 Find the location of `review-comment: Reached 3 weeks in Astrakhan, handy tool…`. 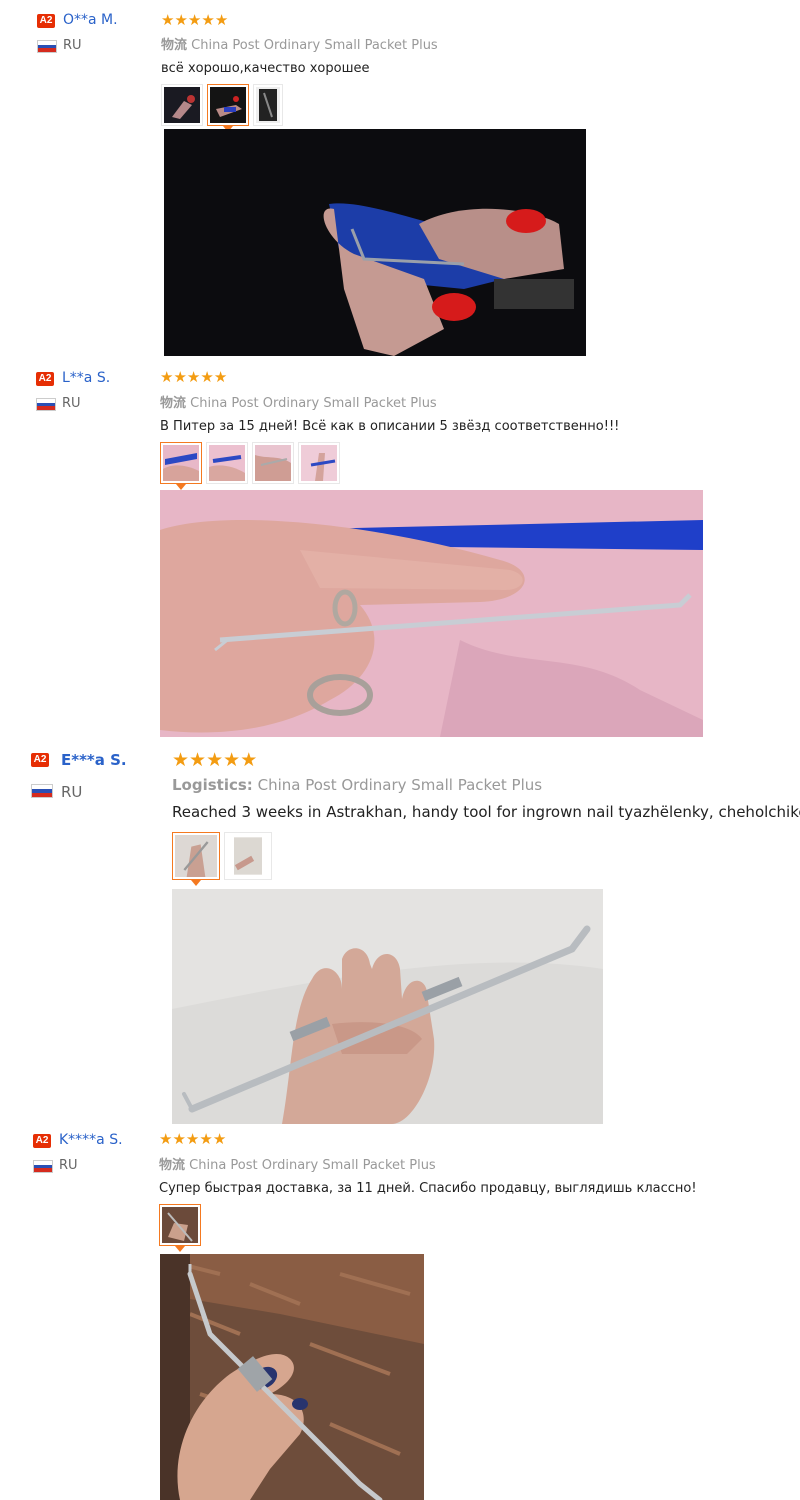

review-comment: Reached 3 weeks in Astrakhan, handy tool… is located at coordinates (486, 812).